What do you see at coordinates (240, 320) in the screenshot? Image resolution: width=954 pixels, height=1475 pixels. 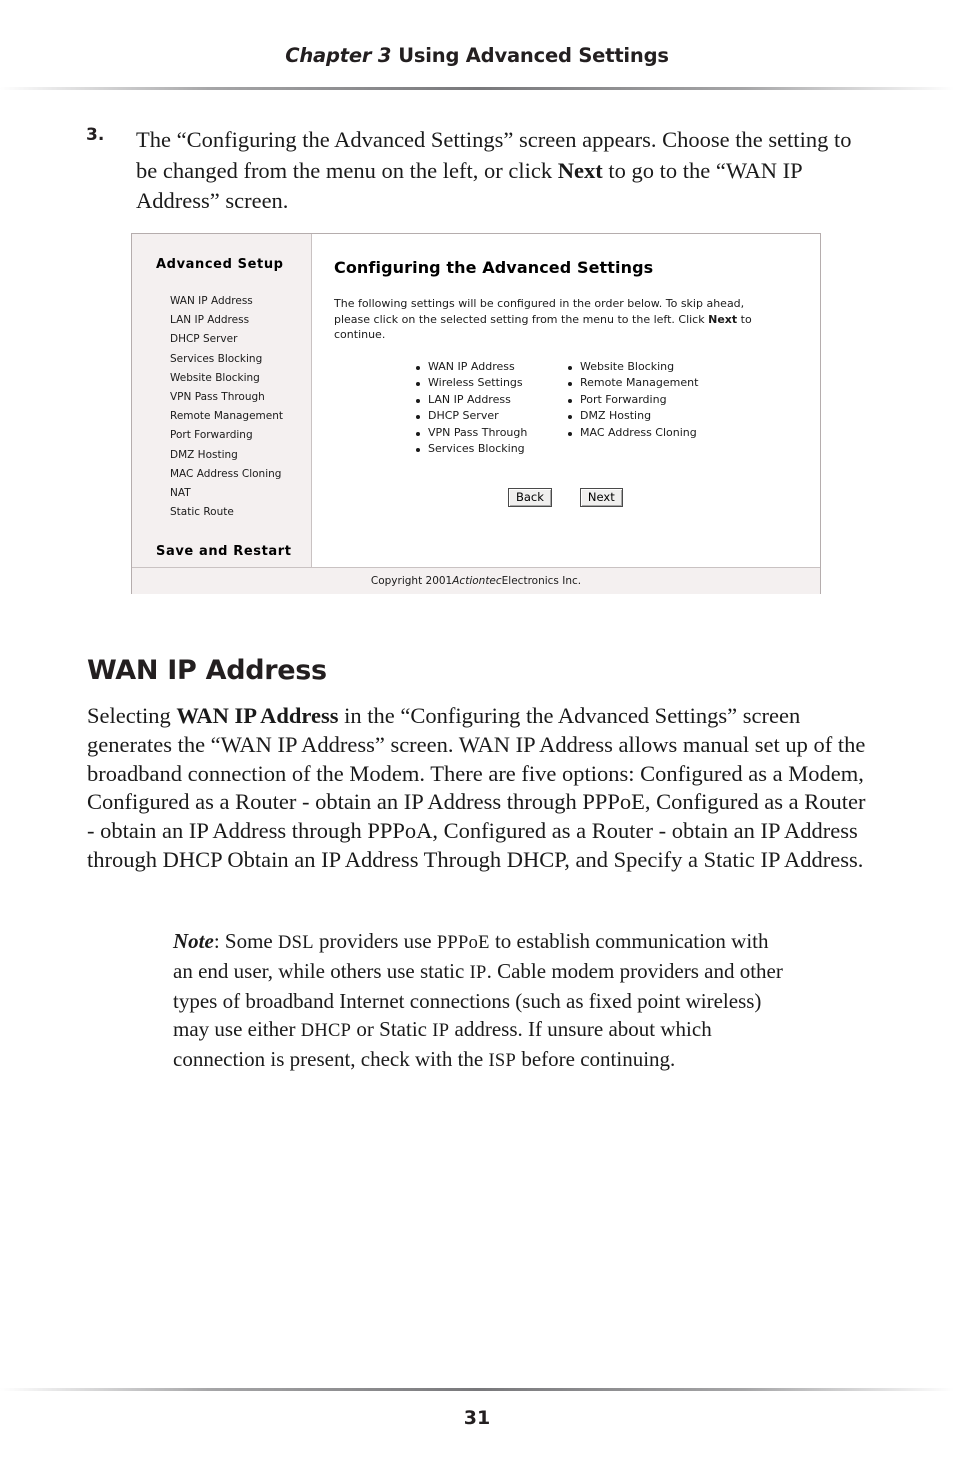 I see `sidebar-item-lan-ip-address: LAN IP Address` at bounding box center [240, 320].